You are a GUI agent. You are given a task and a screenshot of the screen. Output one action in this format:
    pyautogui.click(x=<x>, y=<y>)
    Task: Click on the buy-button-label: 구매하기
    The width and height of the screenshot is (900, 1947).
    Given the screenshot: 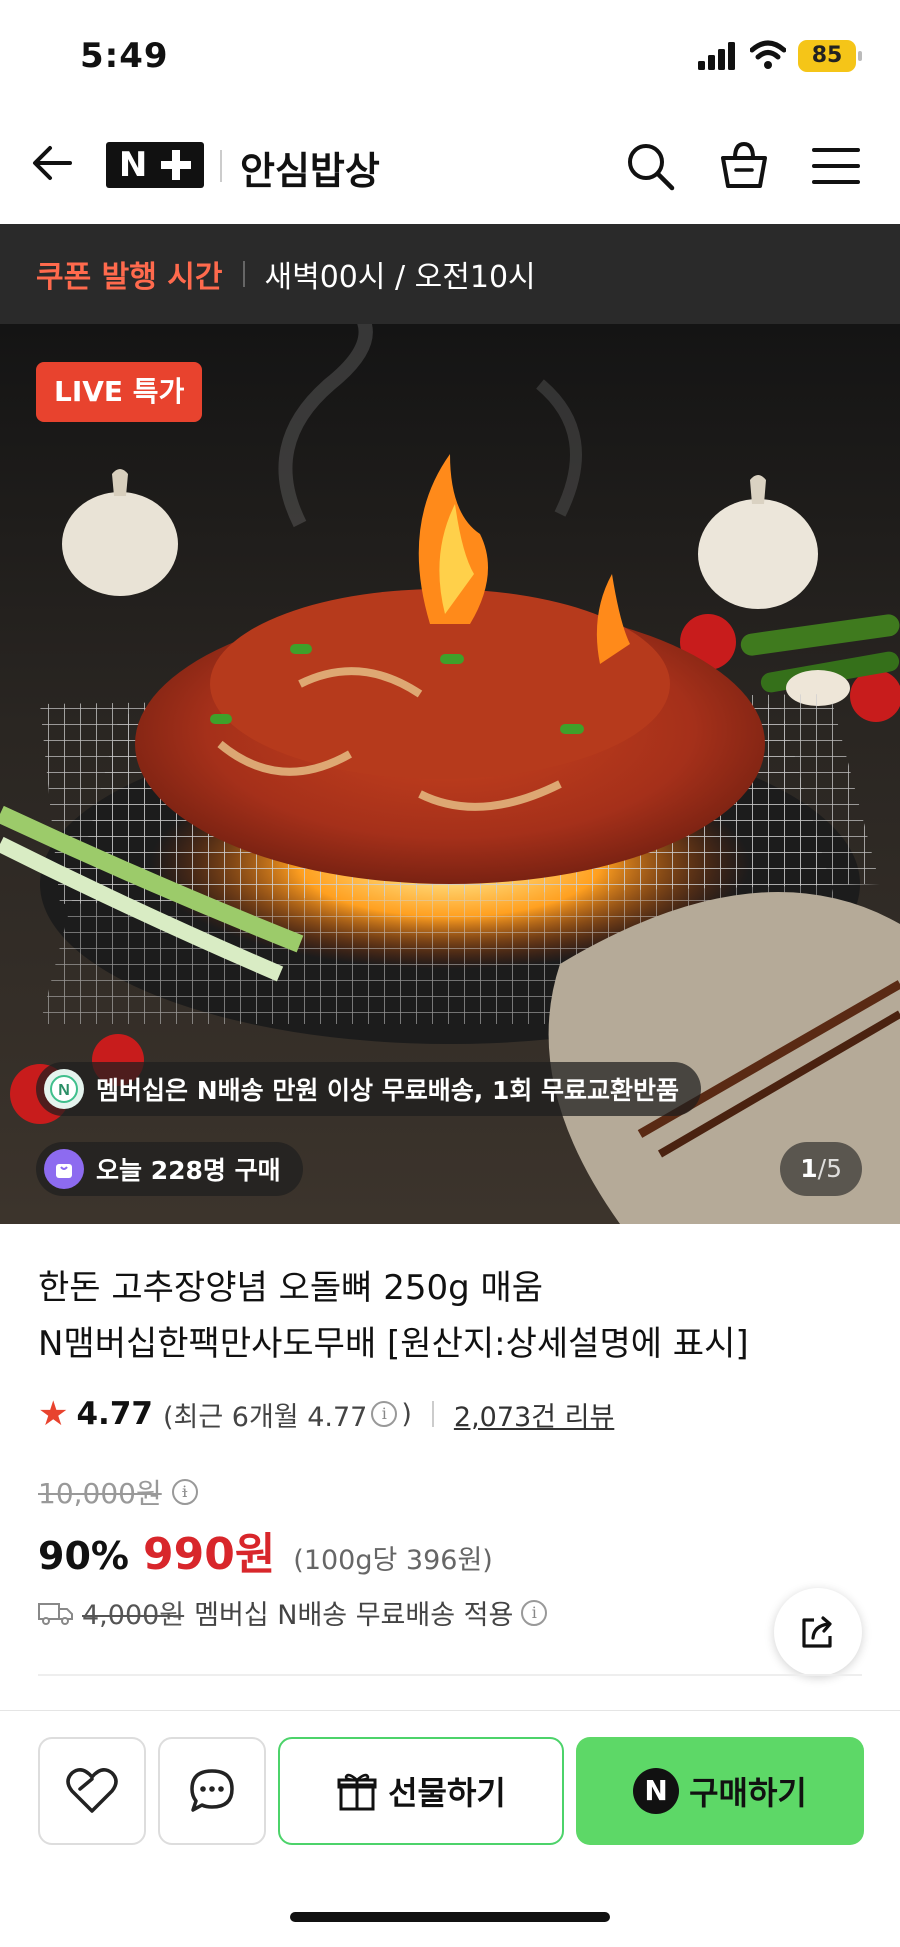 What is the action you would take?
    pyautogui.click(x=748, y=1793)
    